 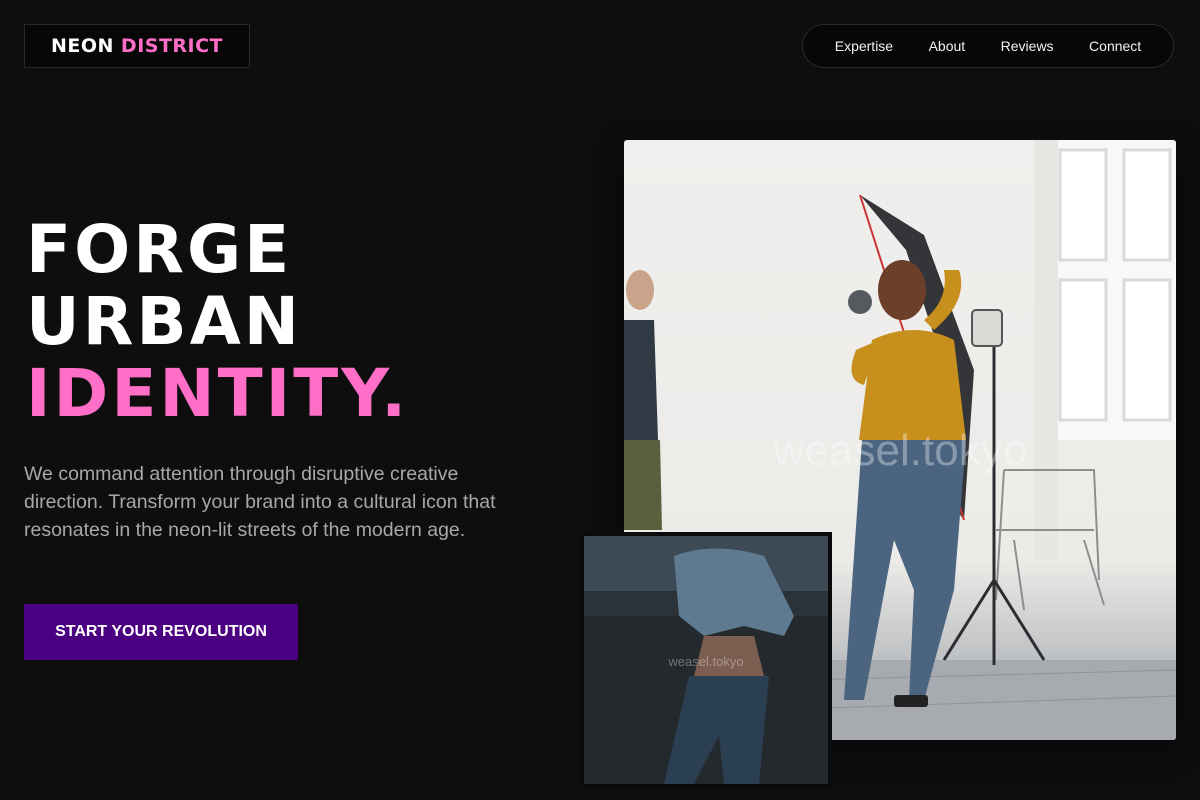 I want to click on nav-link-expertise: Expertise, so click(x=864, y=46).